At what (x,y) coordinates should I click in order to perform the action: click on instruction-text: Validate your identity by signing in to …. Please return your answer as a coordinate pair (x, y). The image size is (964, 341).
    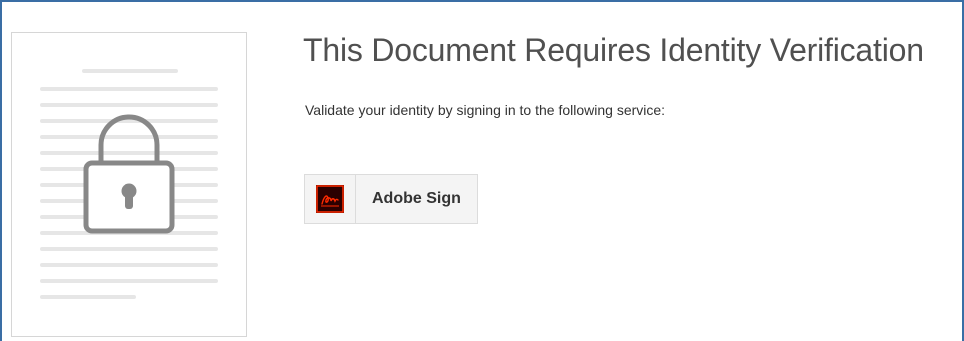
    Looking at the image, I should click on (485, 110).